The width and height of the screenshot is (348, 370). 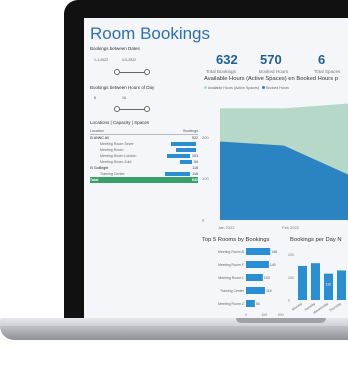 I want to click on per-day-chart: 0100200Monday Tuesday116Wednesday Thursday, so click(x=317, y=284).